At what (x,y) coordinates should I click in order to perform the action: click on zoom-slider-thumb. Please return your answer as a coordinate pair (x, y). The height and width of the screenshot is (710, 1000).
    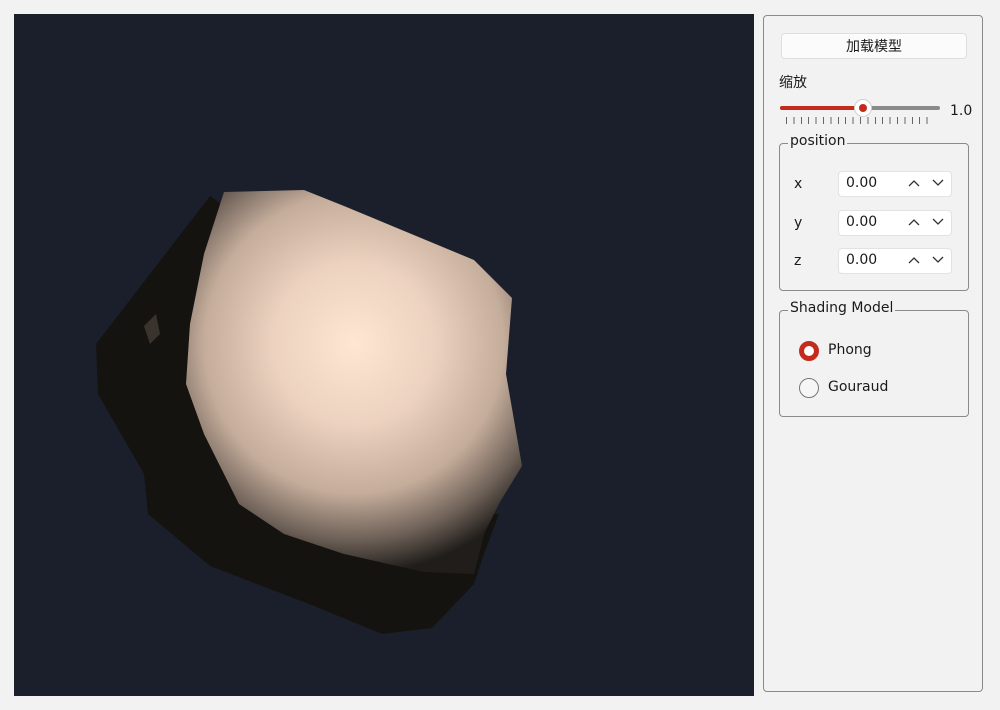
    Looking at the image, I should click on (863, 108).